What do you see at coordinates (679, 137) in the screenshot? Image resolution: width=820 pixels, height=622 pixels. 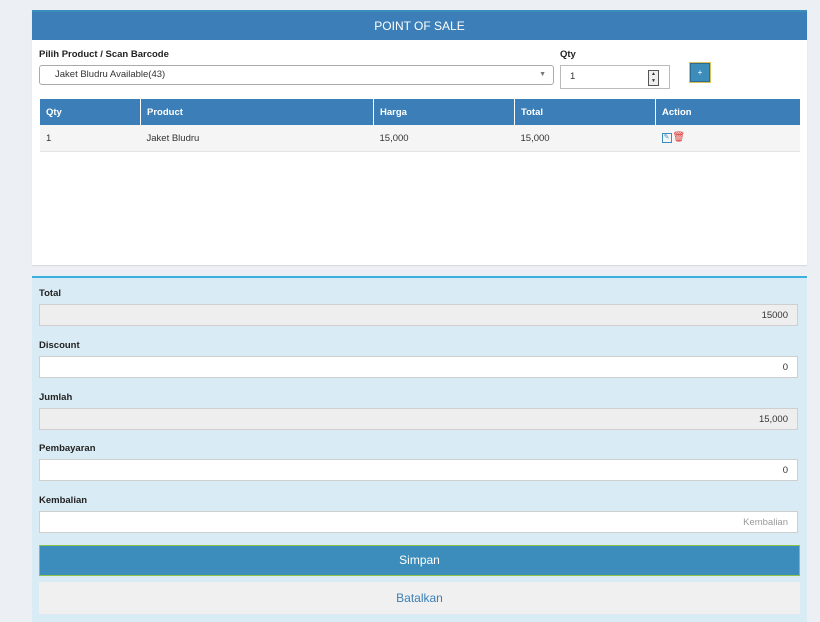 I see `trash-icon: 🗑` at bounding box center [679, 137].